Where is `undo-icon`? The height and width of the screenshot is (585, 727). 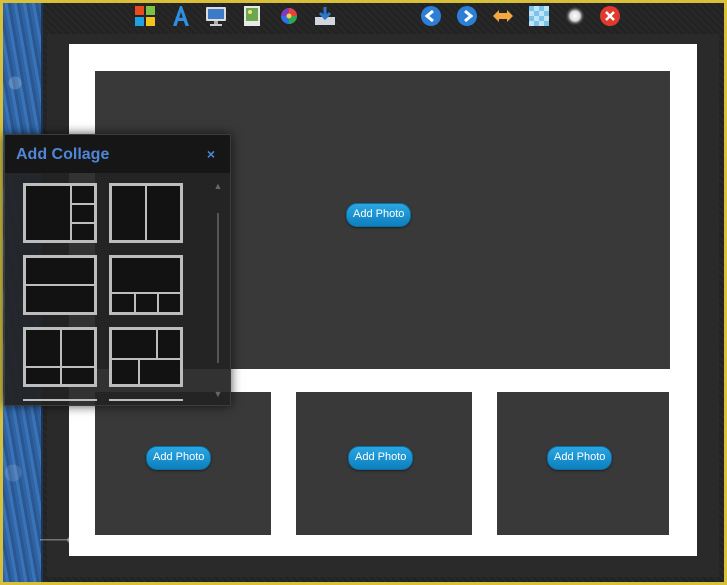 undo-icon is located at coordinates (431, 16).